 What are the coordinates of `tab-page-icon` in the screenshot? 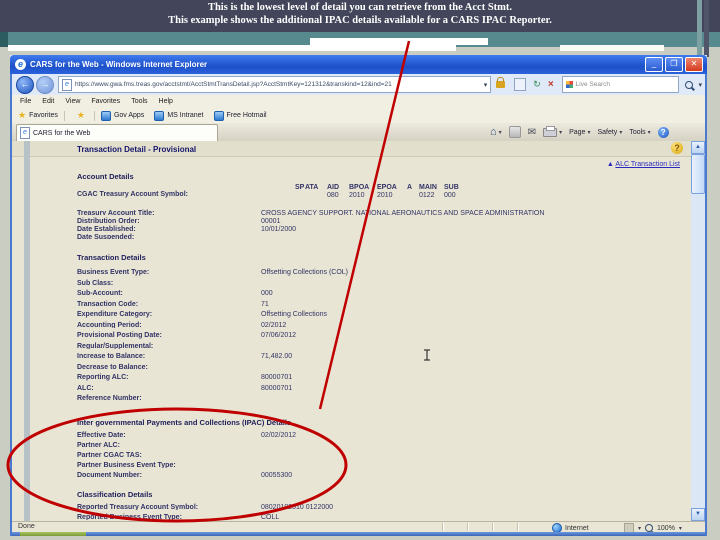 It's located at (25, 133).